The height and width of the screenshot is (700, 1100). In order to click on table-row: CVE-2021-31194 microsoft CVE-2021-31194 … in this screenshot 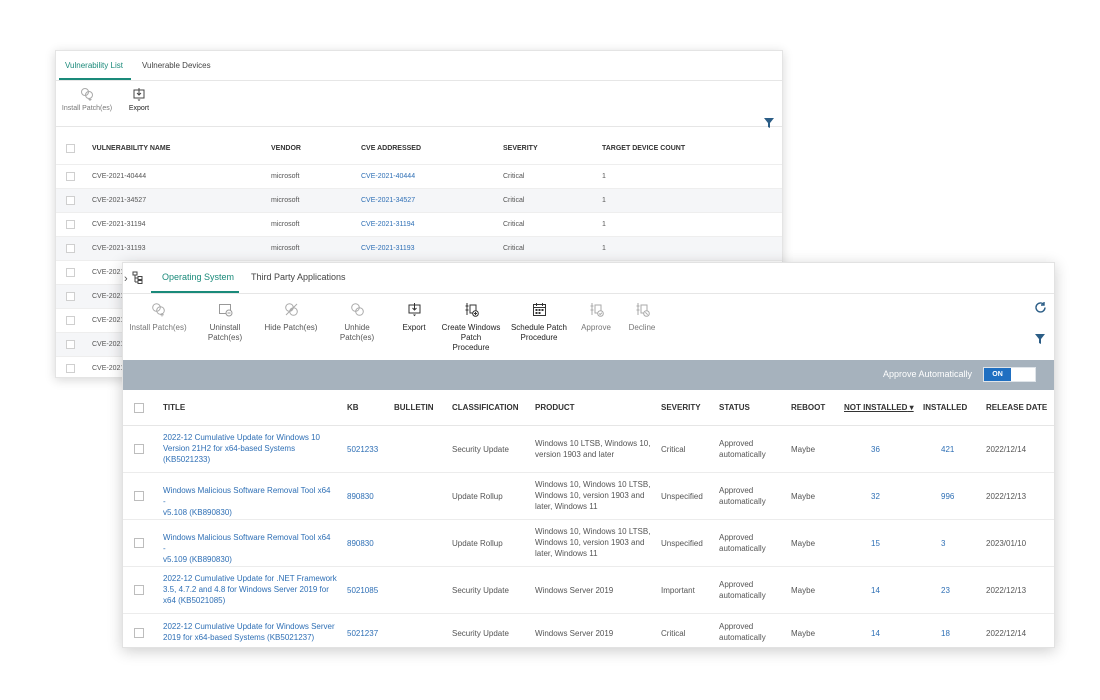, I will do `click(419, 224)`.